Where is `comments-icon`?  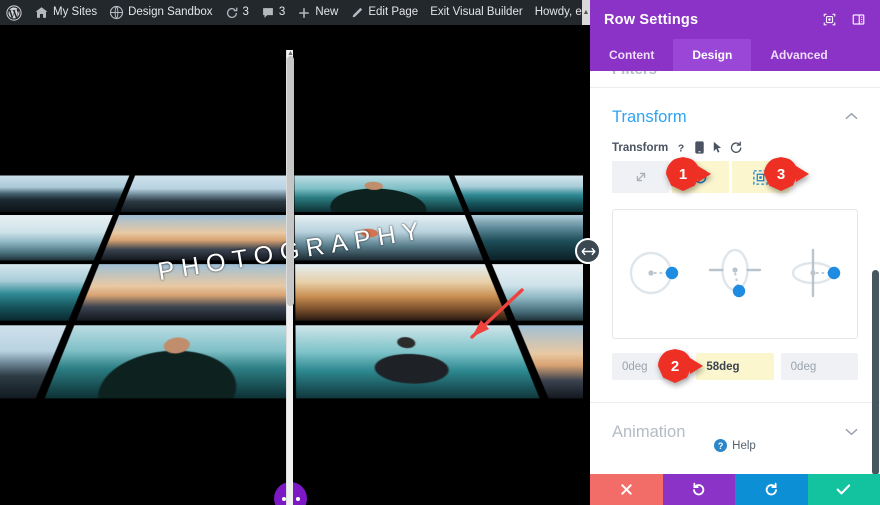
comments-icon is located at coordinates (268, 13).